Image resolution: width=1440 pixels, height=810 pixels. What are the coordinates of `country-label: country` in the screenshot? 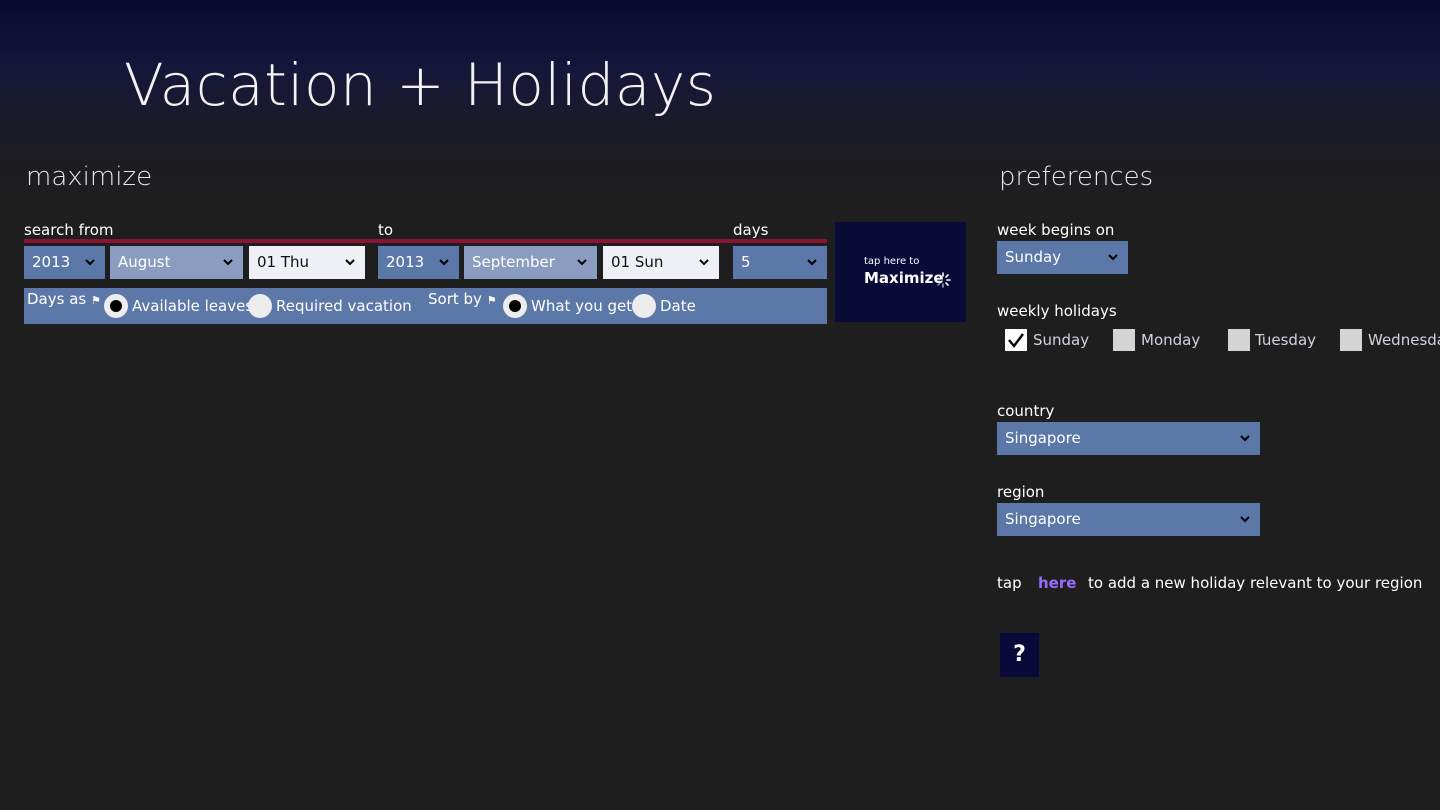 It's located at (1026, 411).